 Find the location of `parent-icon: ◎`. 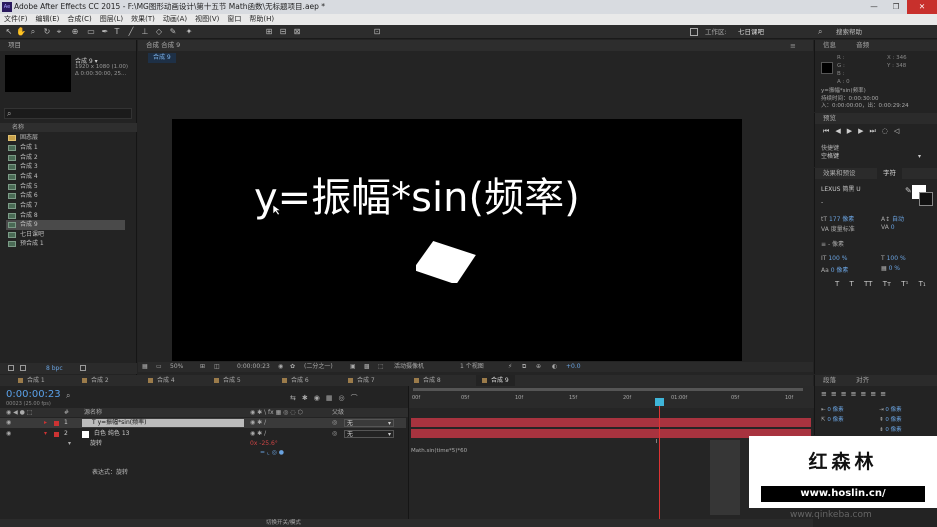

parent-icon: ◎ is located at coordinates (334, 434).